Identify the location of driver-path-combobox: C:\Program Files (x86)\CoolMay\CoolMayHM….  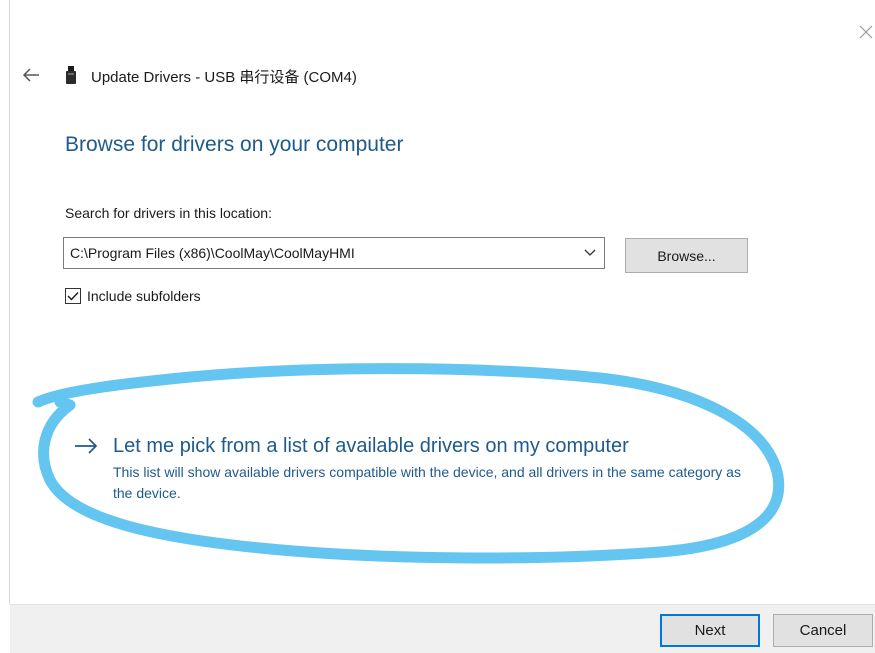
(334, 253).